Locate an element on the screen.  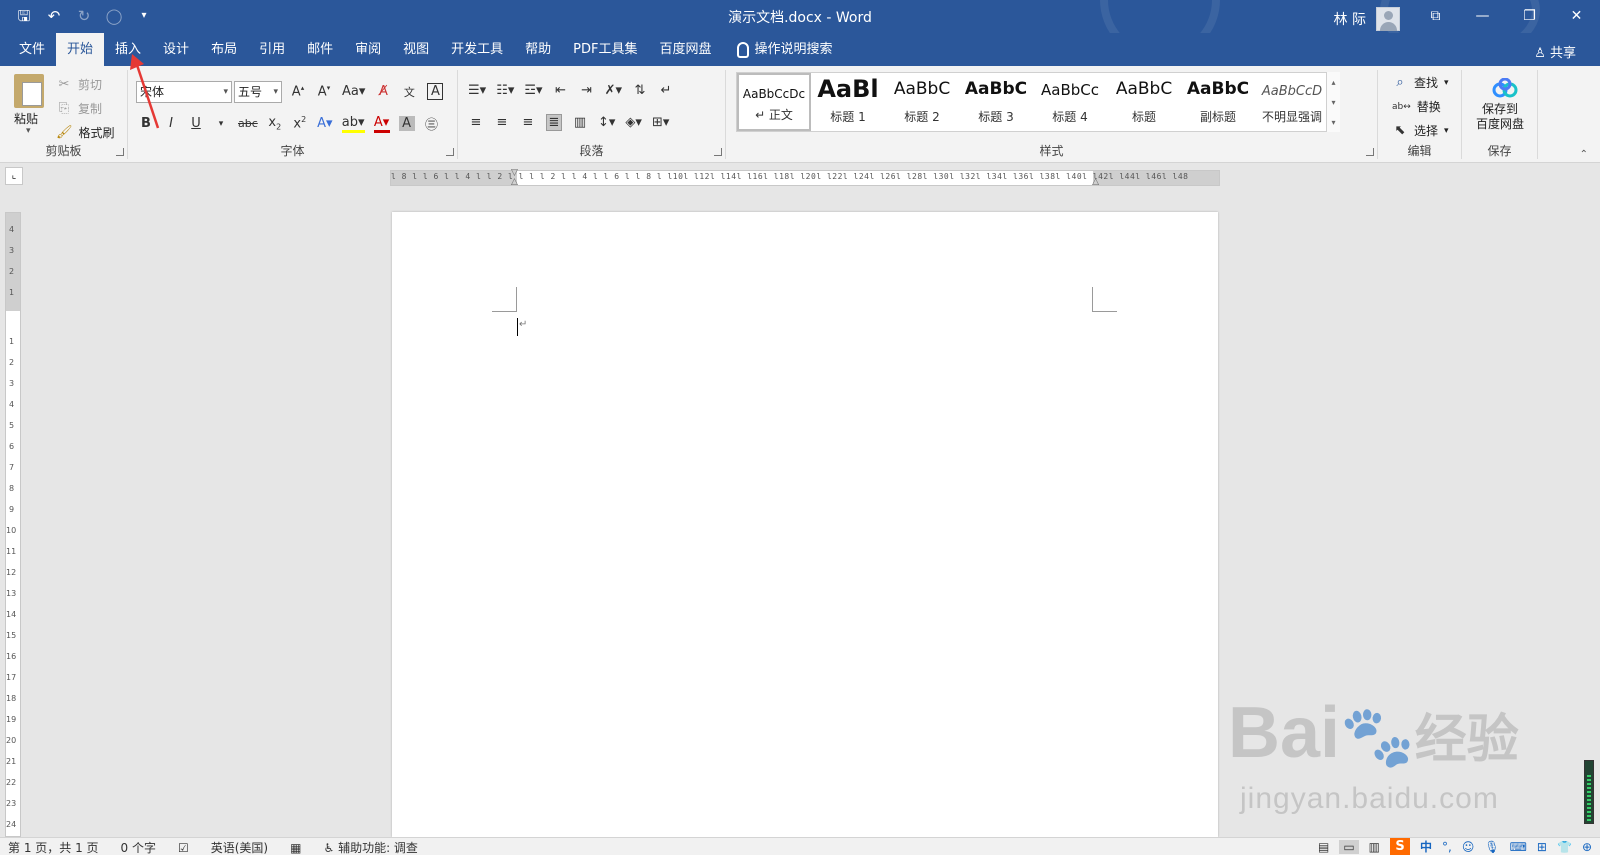
chevron-up-icon: ▴ is located at coordinates (1333, 82).